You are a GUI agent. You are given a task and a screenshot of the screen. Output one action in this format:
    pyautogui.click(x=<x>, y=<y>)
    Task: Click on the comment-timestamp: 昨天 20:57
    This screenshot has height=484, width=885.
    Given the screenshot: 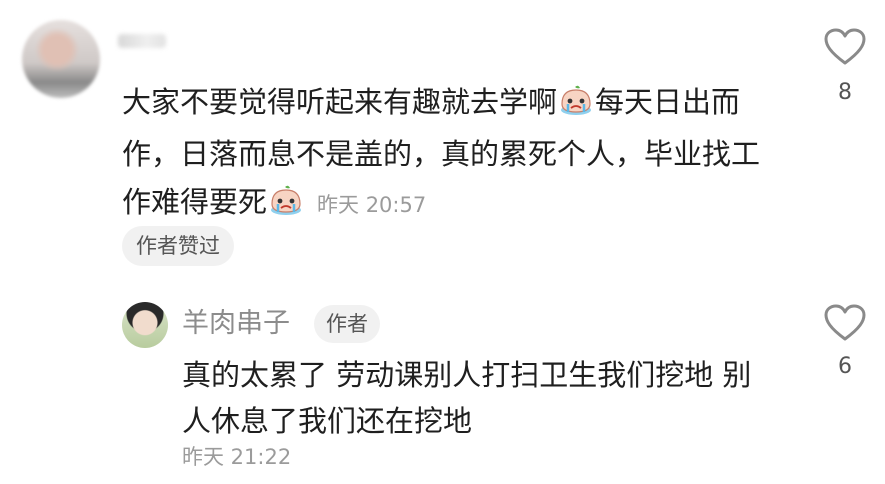 What is the action you would take?
    pyautogui.click(x=372, y=205)
    